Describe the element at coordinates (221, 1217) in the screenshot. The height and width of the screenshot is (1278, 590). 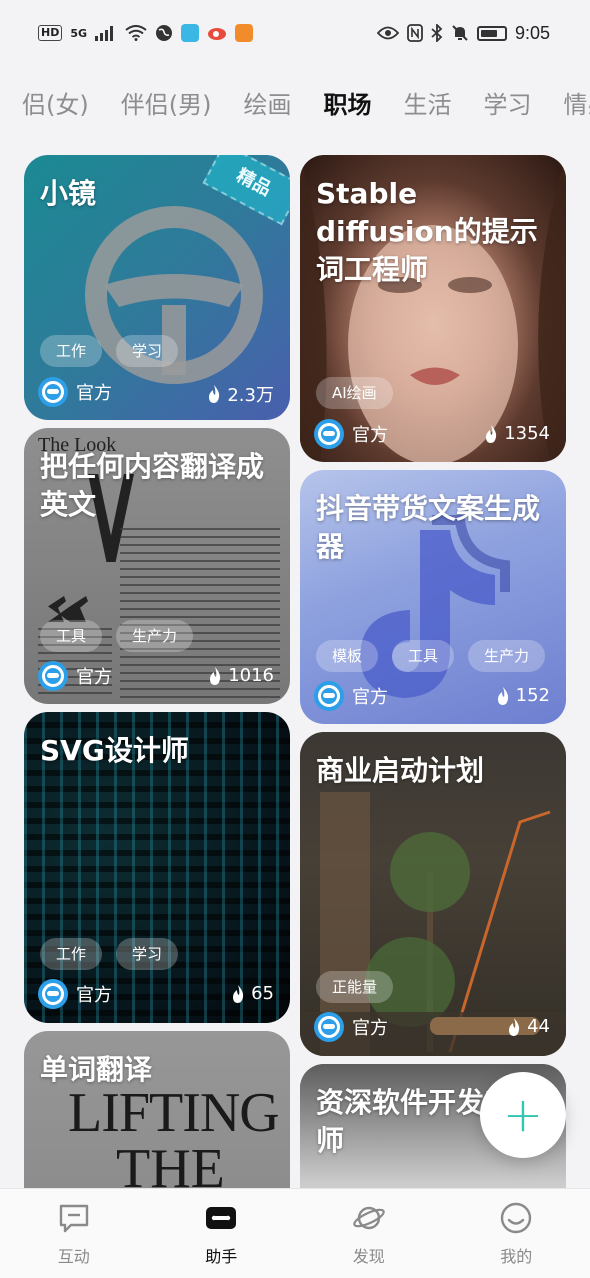
I see `robot-icon` at that location.